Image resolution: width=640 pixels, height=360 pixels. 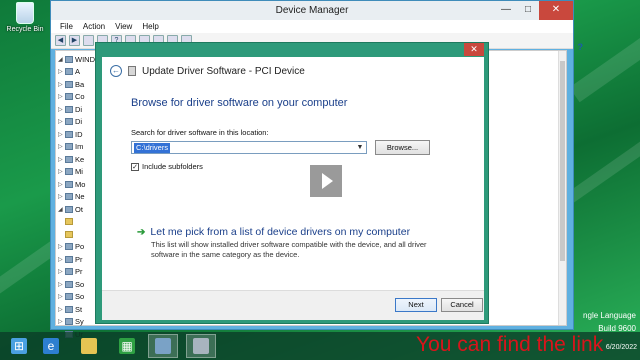 I want to click on device-manager-titlebar: Device Manager — □ ✕, so click(x=312, y=10).